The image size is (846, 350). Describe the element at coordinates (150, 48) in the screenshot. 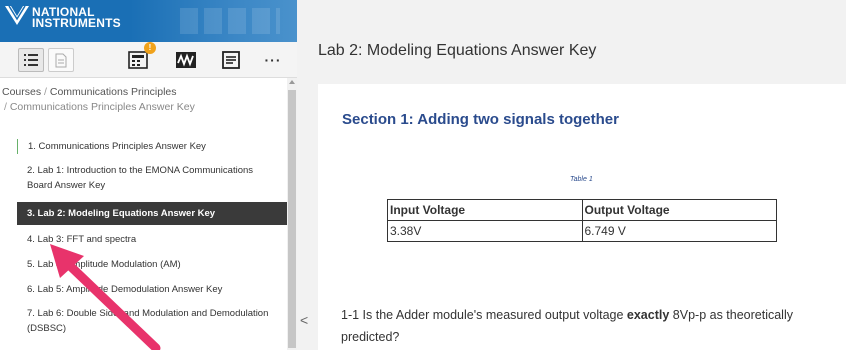

I see `notification-badge: !` at that location.